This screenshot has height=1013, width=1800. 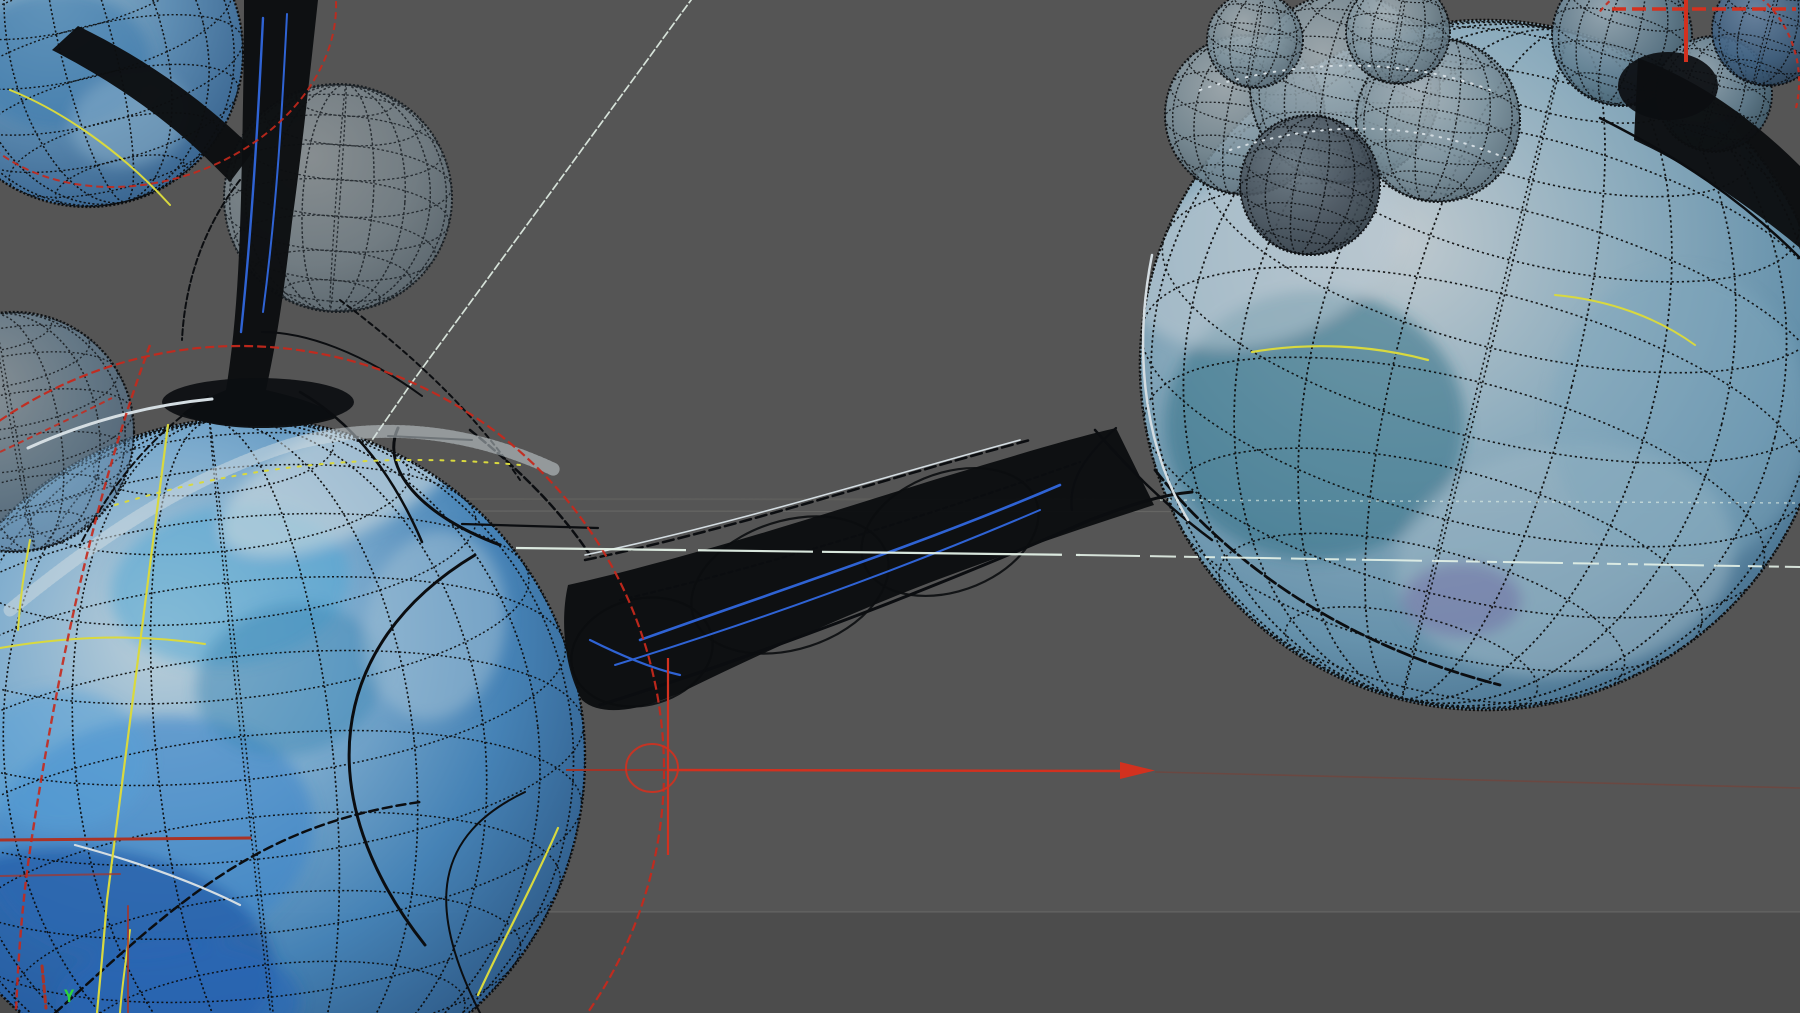 What do you see at coordinates (1183, 756) in the screenshot?
I see `x-axis-arrow-gizmo` at bounding box center [1183, 756].